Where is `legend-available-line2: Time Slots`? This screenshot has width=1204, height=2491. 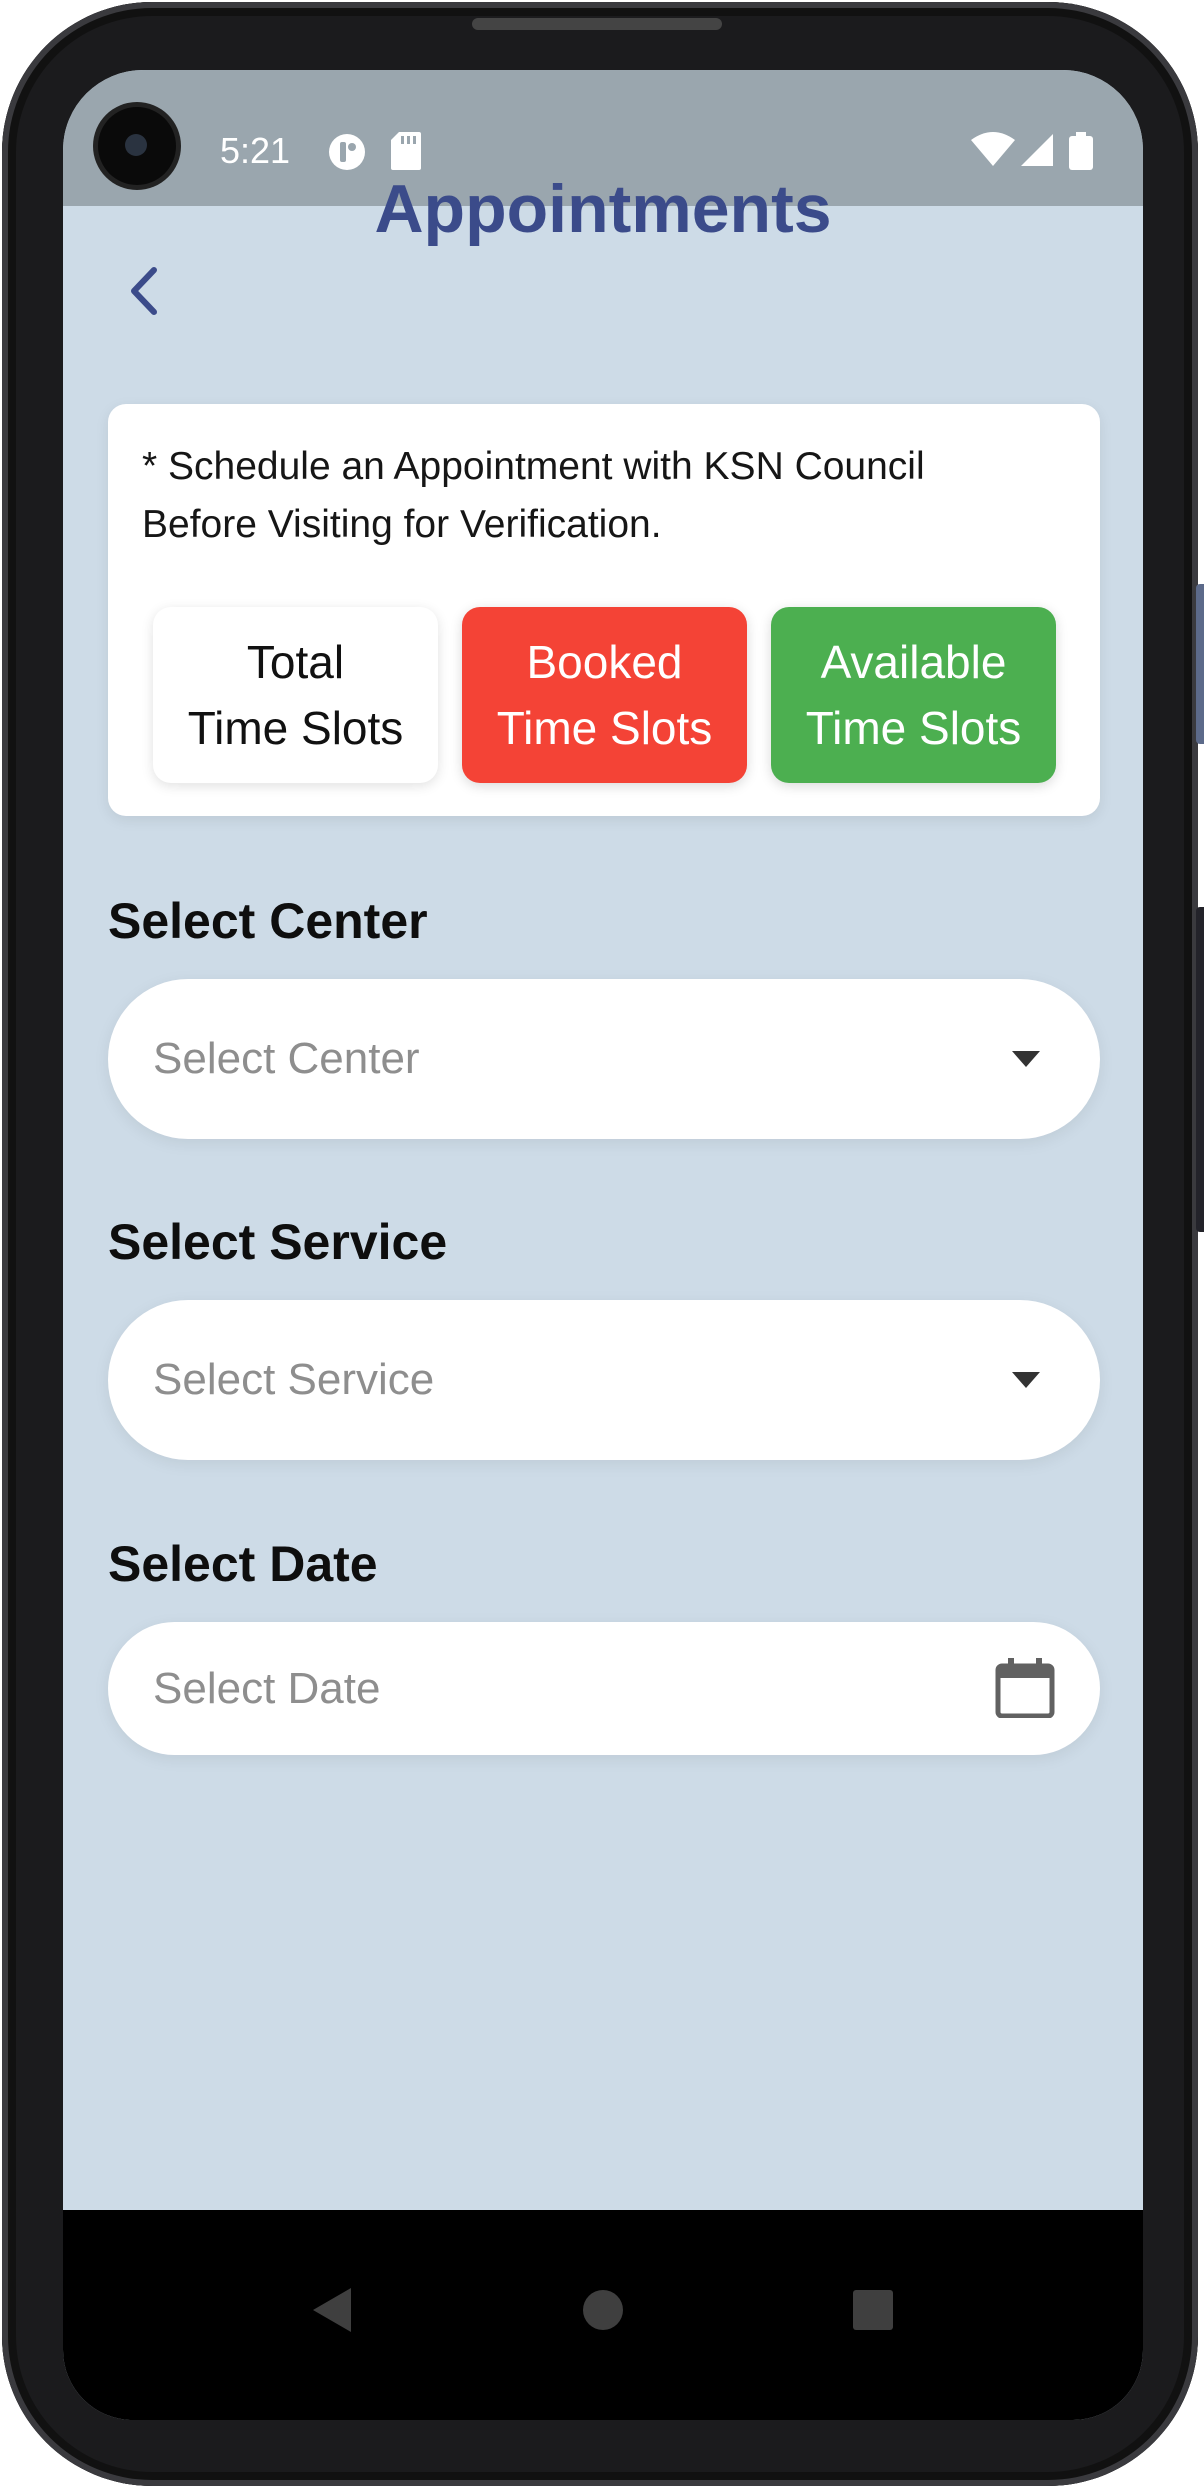 legend-available-line2: Time Slots is located at coordinates (913, 728).